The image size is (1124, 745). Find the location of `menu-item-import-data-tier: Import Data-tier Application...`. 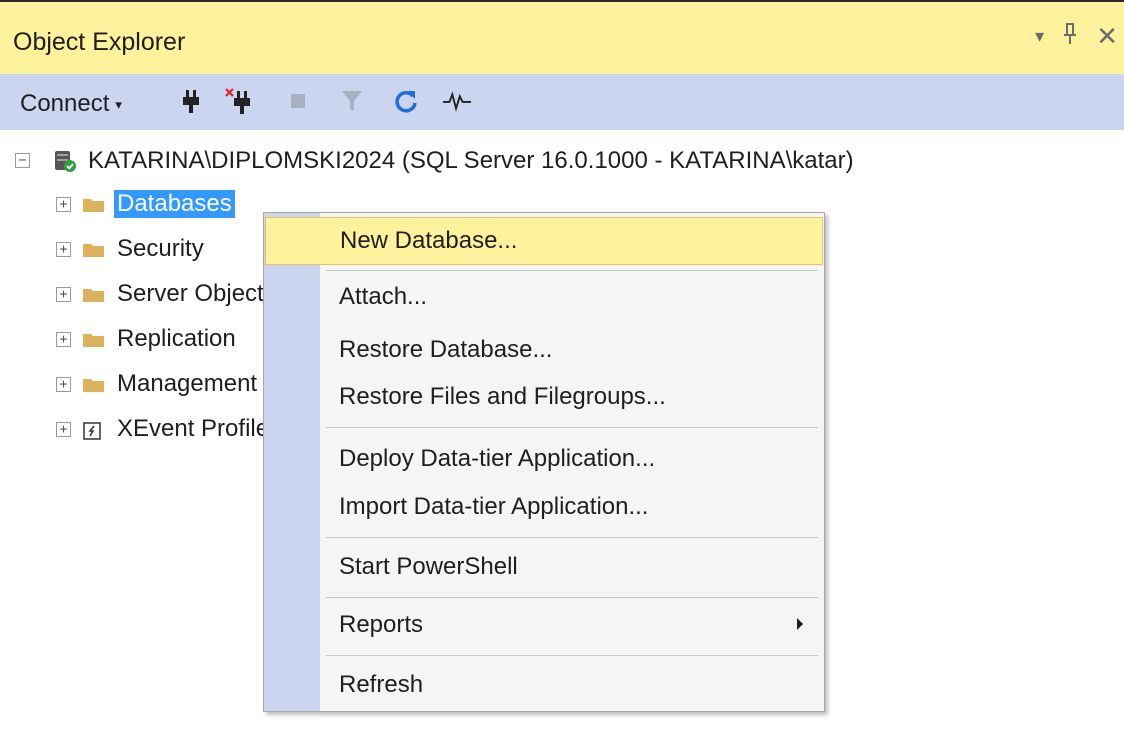

menu-item-import-data-tier: Import Data-tier Application... is located at coordinates (544, 507).